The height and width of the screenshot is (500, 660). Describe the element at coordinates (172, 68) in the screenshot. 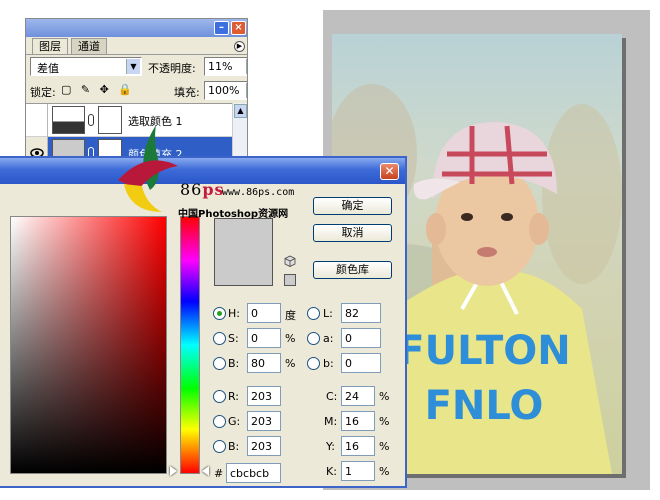

I see `opacity-label: 不透明度:` at that location.